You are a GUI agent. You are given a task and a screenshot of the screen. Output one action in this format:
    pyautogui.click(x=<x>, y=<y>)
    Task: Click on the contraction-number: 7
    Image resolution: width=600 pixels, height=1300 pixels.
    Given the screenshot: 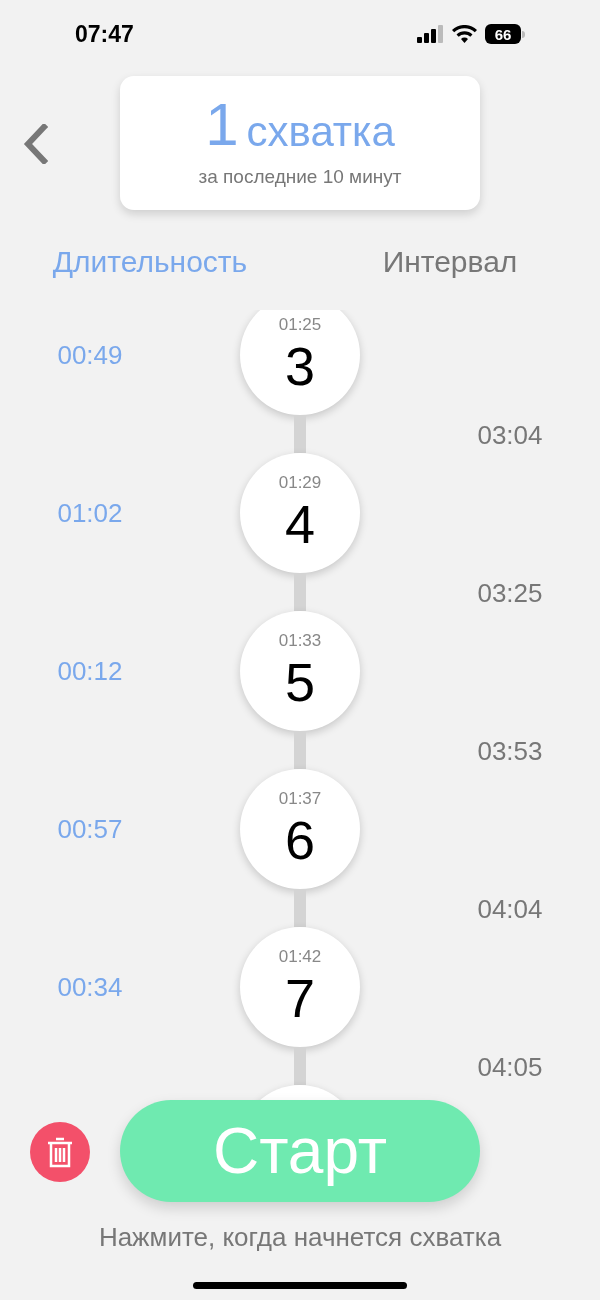 What is the action you would take?
    pyautogui.click(x=299, y=998)
    